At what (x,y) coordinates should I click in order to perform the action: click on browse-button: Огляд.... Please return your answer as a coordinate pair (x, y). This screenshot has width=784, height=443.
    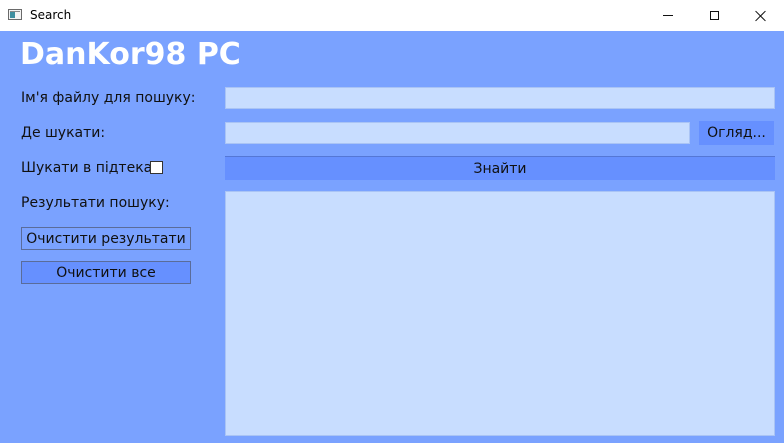
    Looking at the image, I should click on (736, 133).